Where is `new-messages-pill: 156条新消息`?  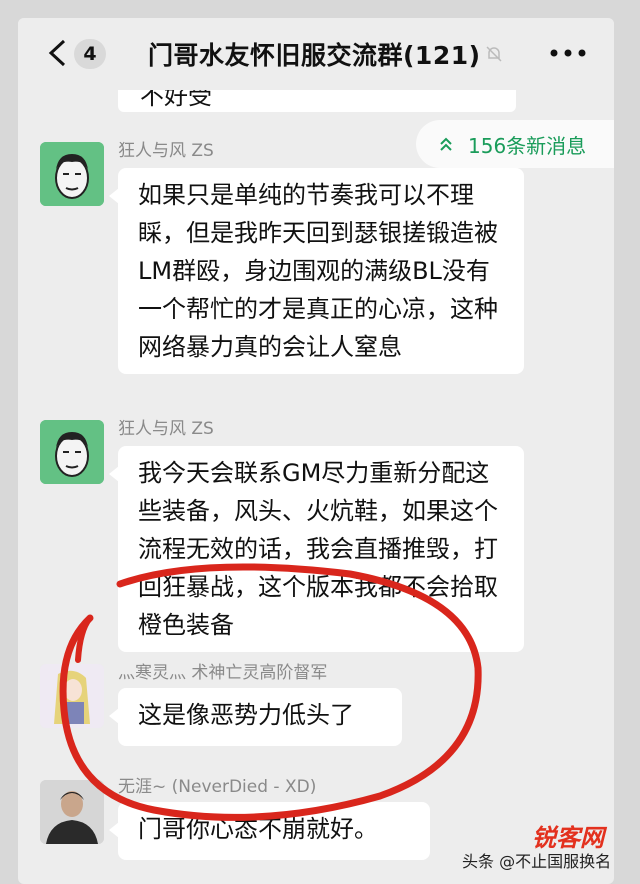
new-messages-pill: 156条新消息 is located at coordinates (515, 144).